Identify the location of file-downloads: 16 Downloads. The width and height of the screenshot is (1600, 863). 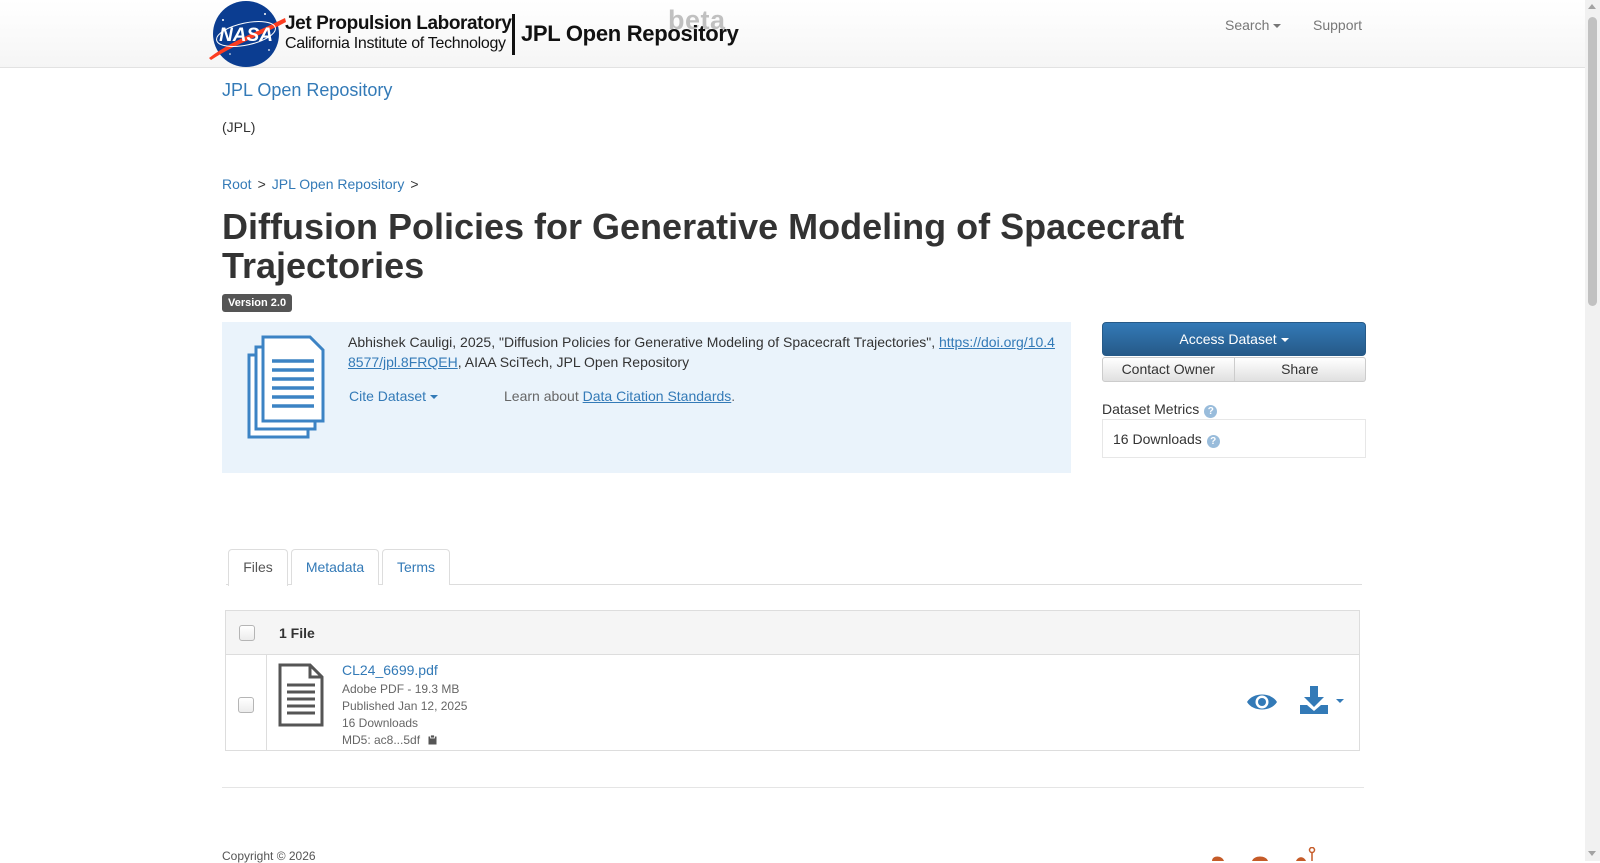
(380, 723).